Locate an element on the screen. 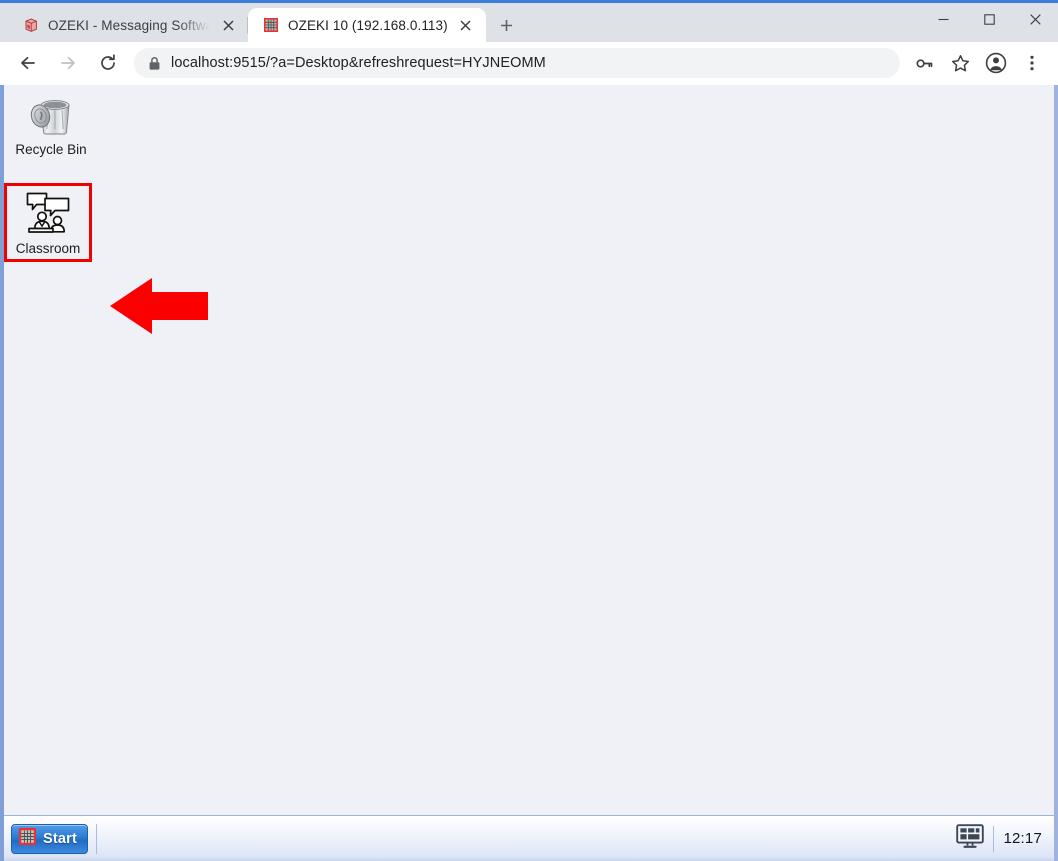 This screenshot has width=1058, height=861. recycle-bin-icon is located at coordinates (51, 114).